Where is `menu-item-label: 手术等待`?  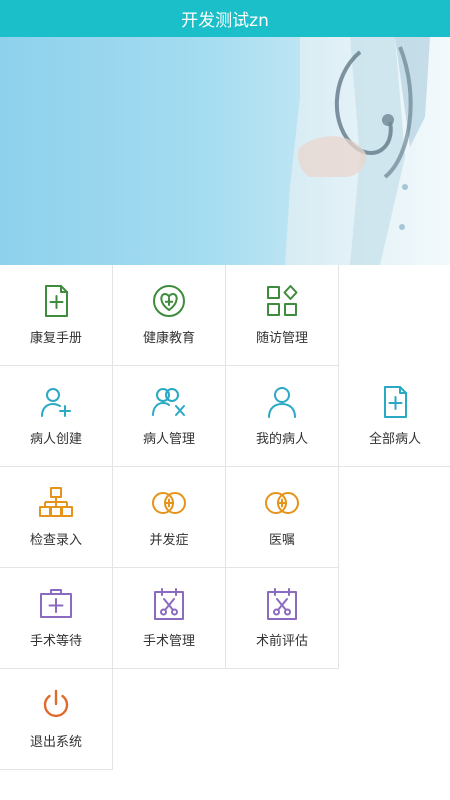 menu-item-label: 手术等待 is located at coordinates (55, 641).